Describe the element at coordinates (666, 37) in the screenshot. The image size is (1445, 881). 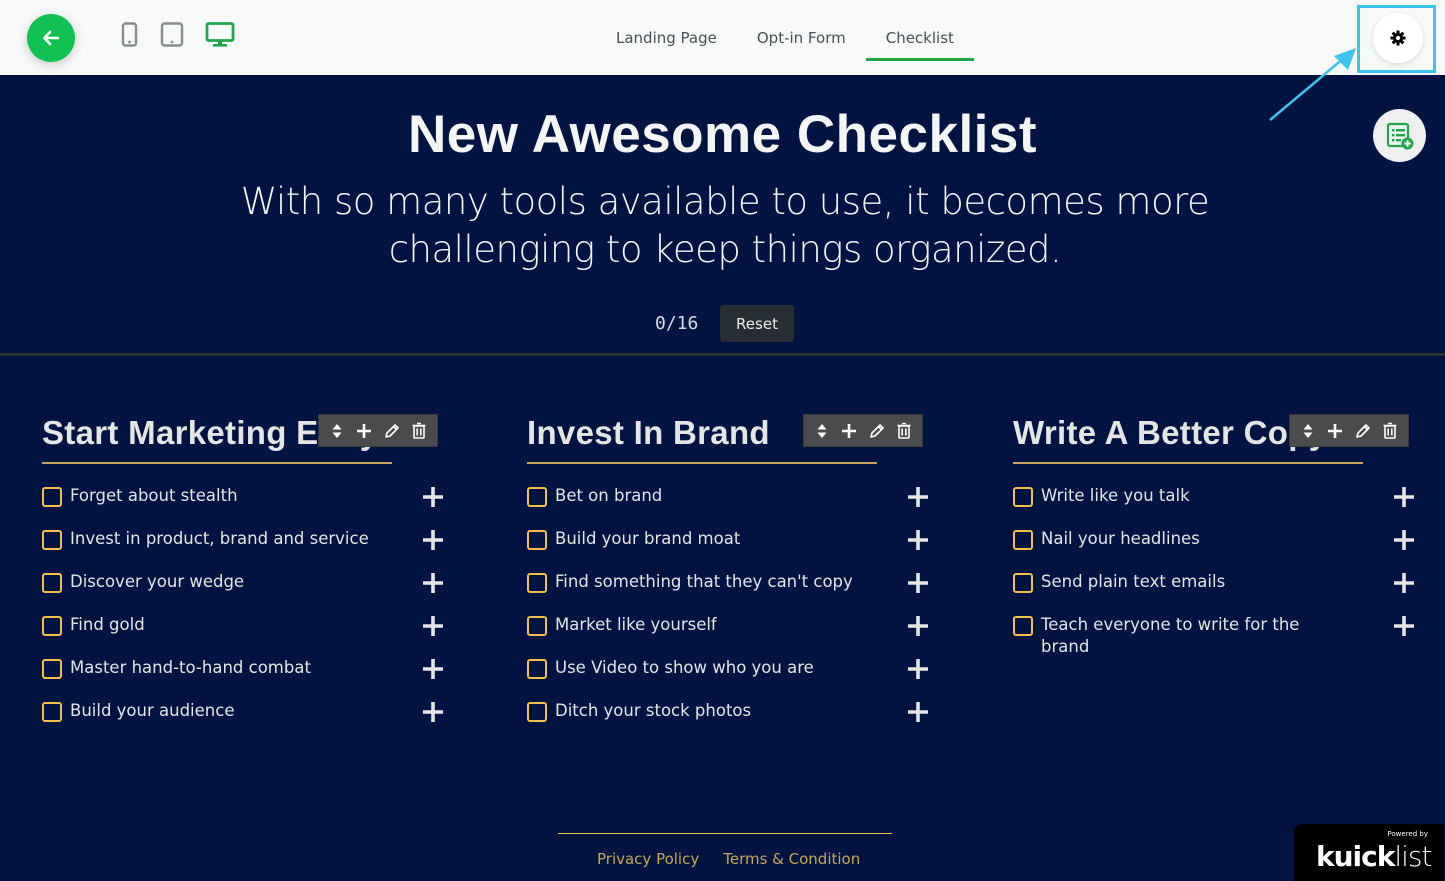
I see `tab-landing-page: Landing Page` at that location.